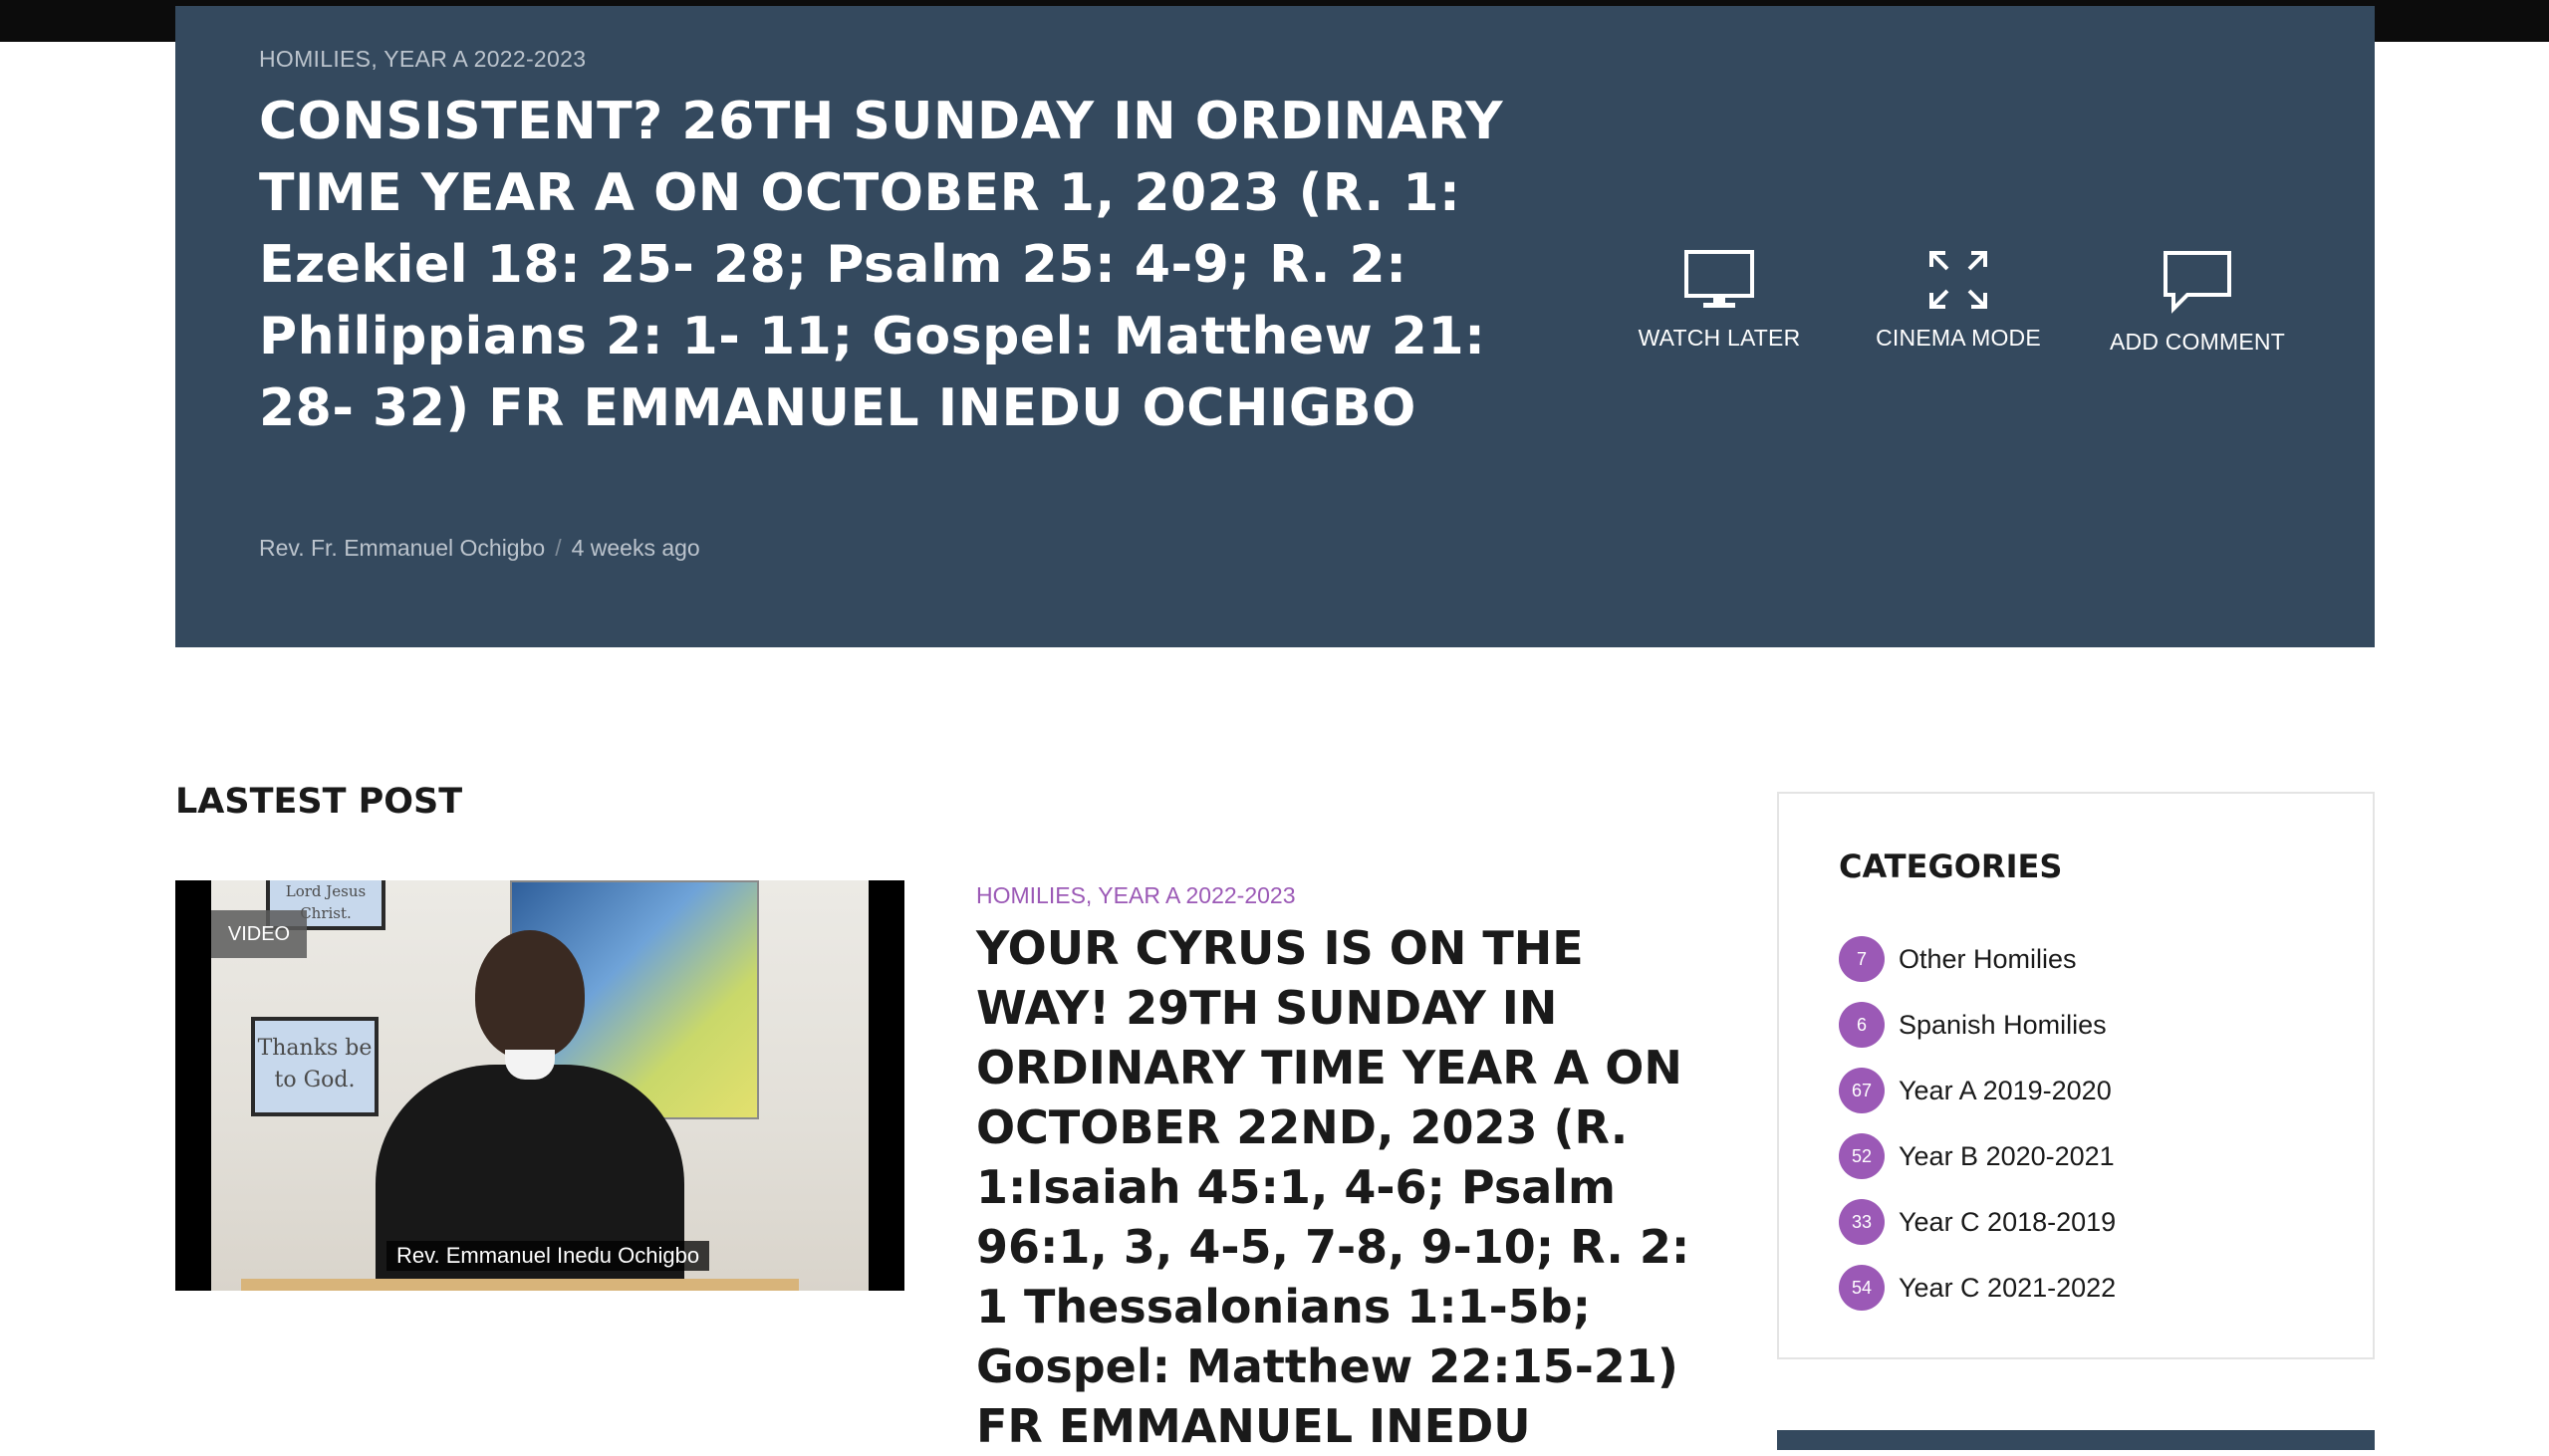 The width and height of the screenshot is (2549, 1456). I want to click on post-categories: HOMILIES, YEAR A 2022-2023, so click(1136, 895).